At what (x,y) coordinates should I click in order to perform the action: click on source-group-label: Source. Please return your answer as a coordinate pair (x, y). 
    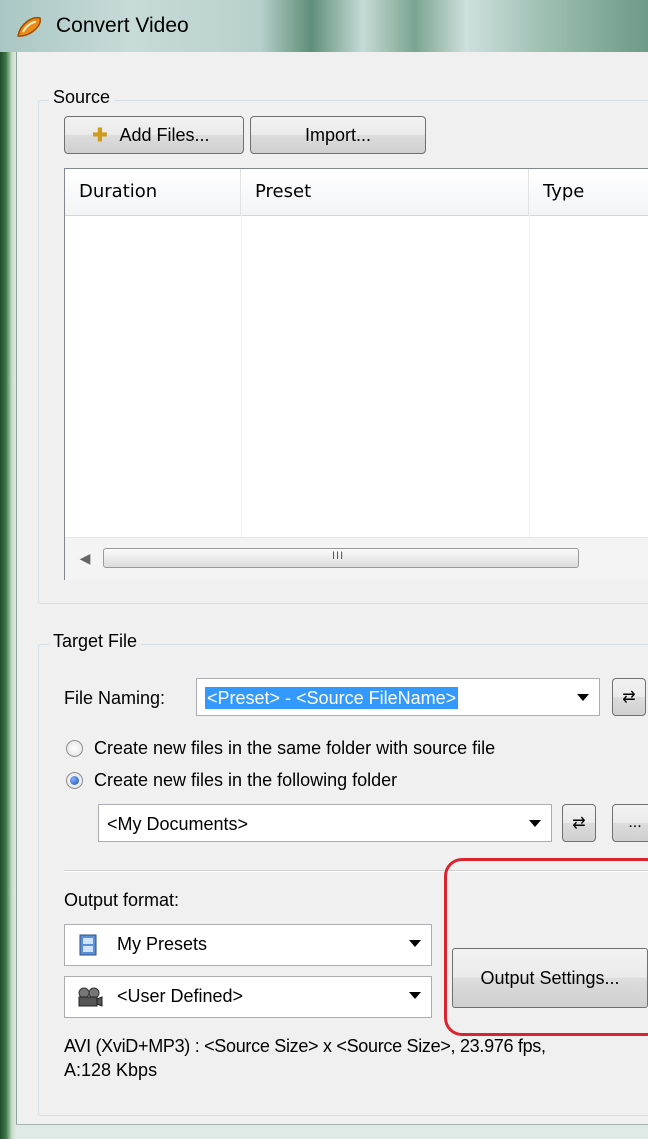
    Looking at the image, I should click on (82, 97).